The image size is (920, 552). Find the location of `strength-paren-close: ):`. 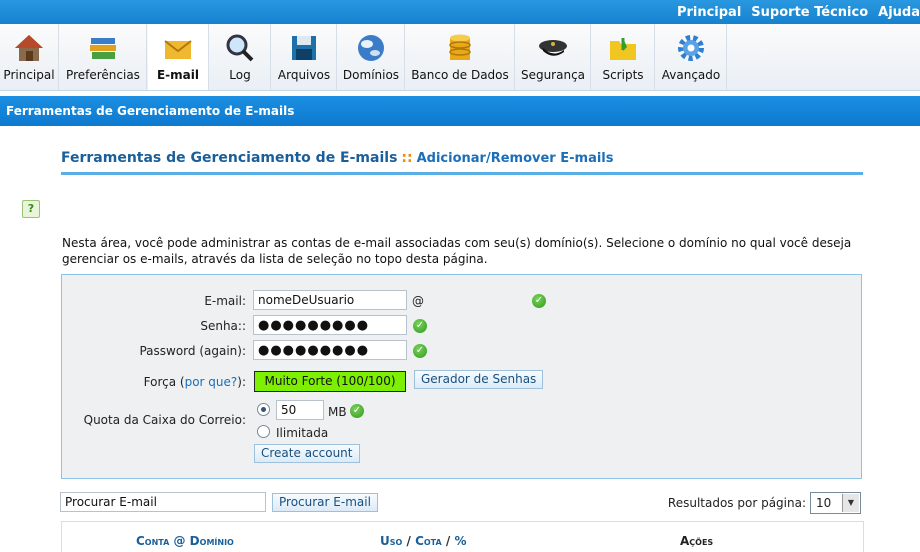

strength-paren-close: ): is located at coordinates (241, 382).